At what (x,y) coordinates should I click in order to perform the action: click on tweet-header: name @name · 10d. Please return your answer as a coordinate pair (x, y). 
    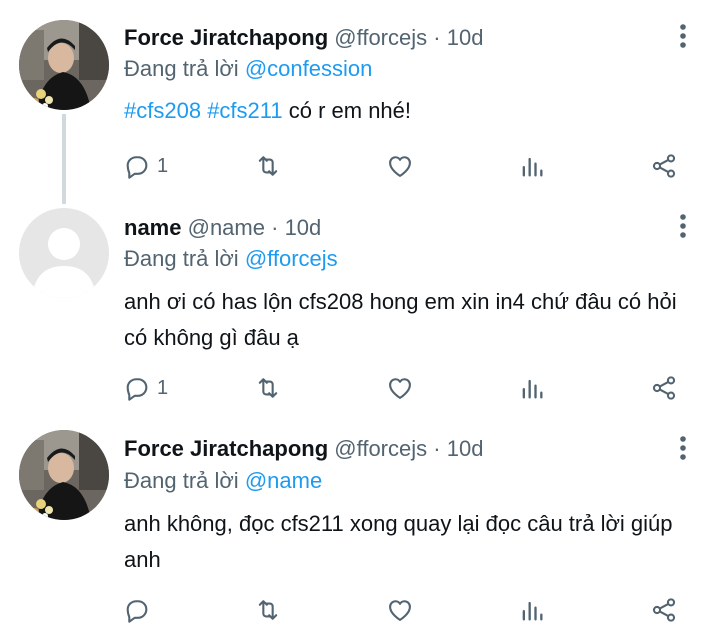
    Looking at the image, I should click on (222, 228).